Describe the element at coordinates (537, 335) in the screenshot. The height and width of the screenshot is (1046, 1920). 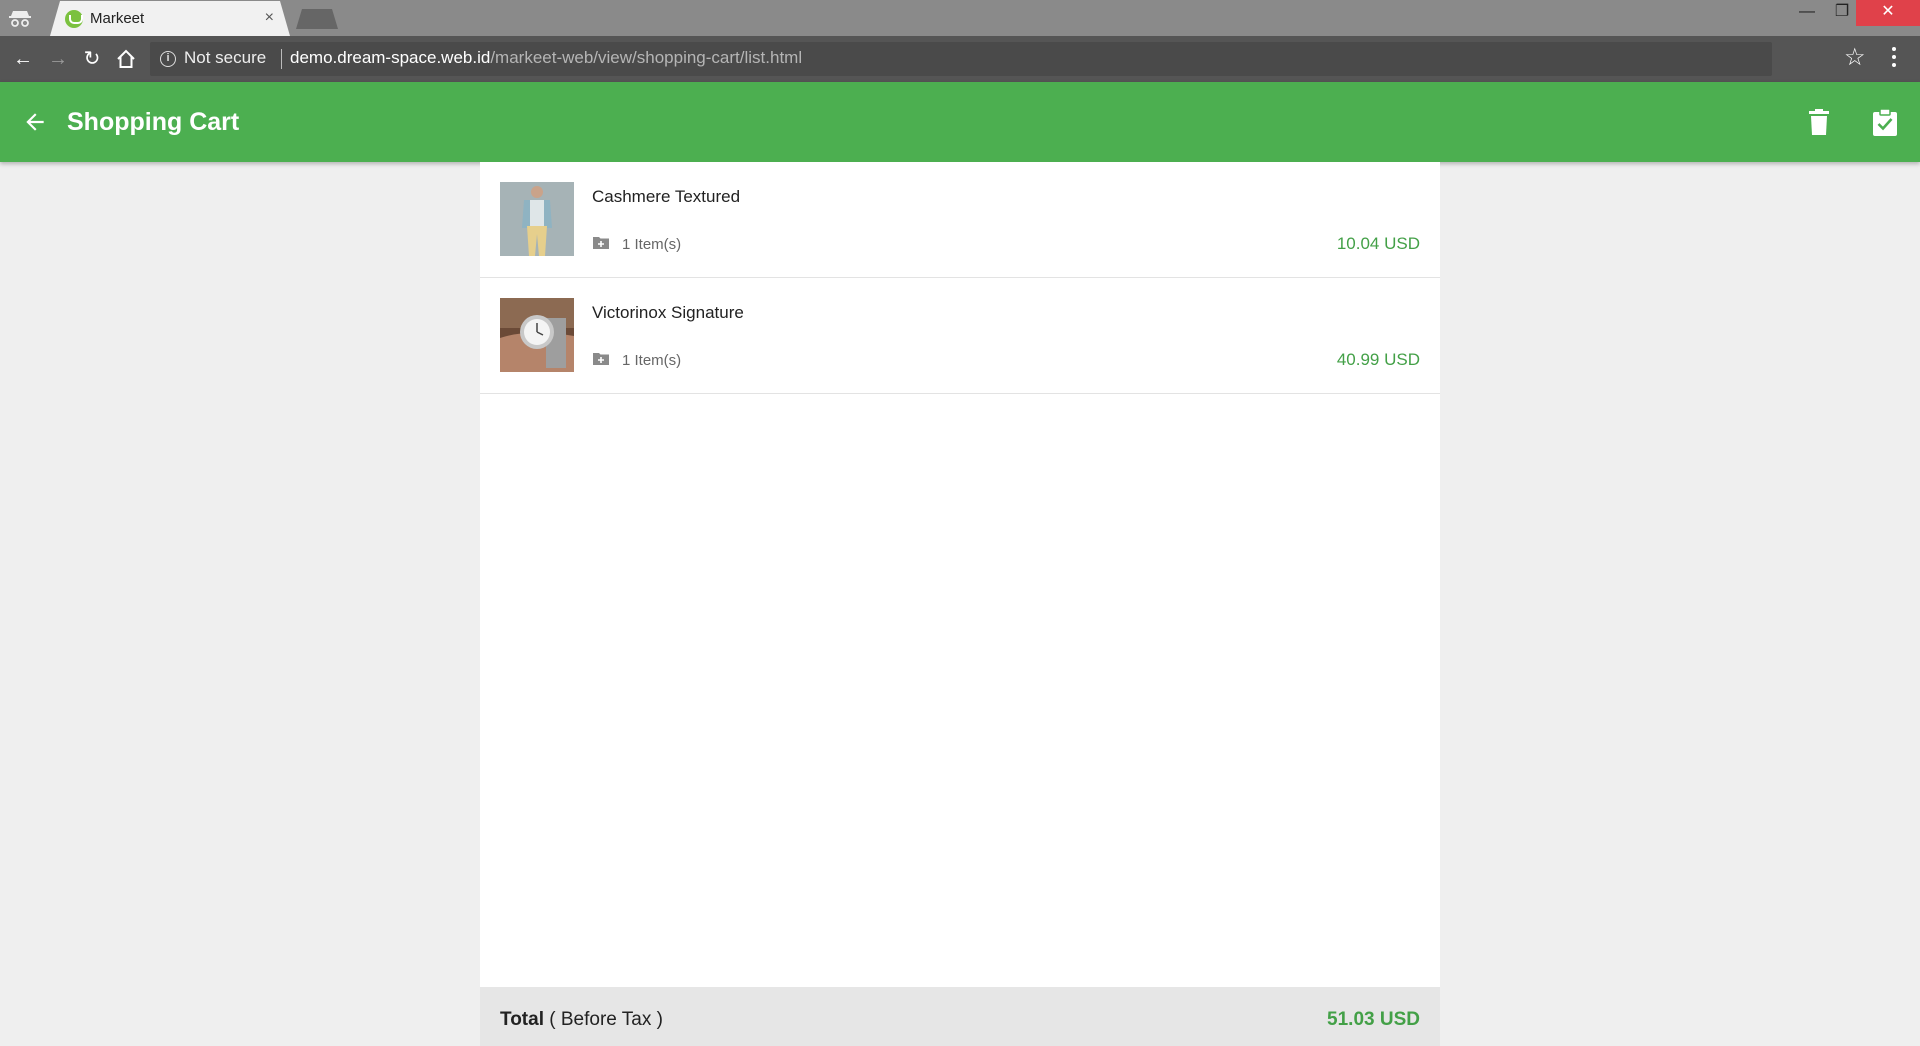
I see `product-image-victorinox` at that location.